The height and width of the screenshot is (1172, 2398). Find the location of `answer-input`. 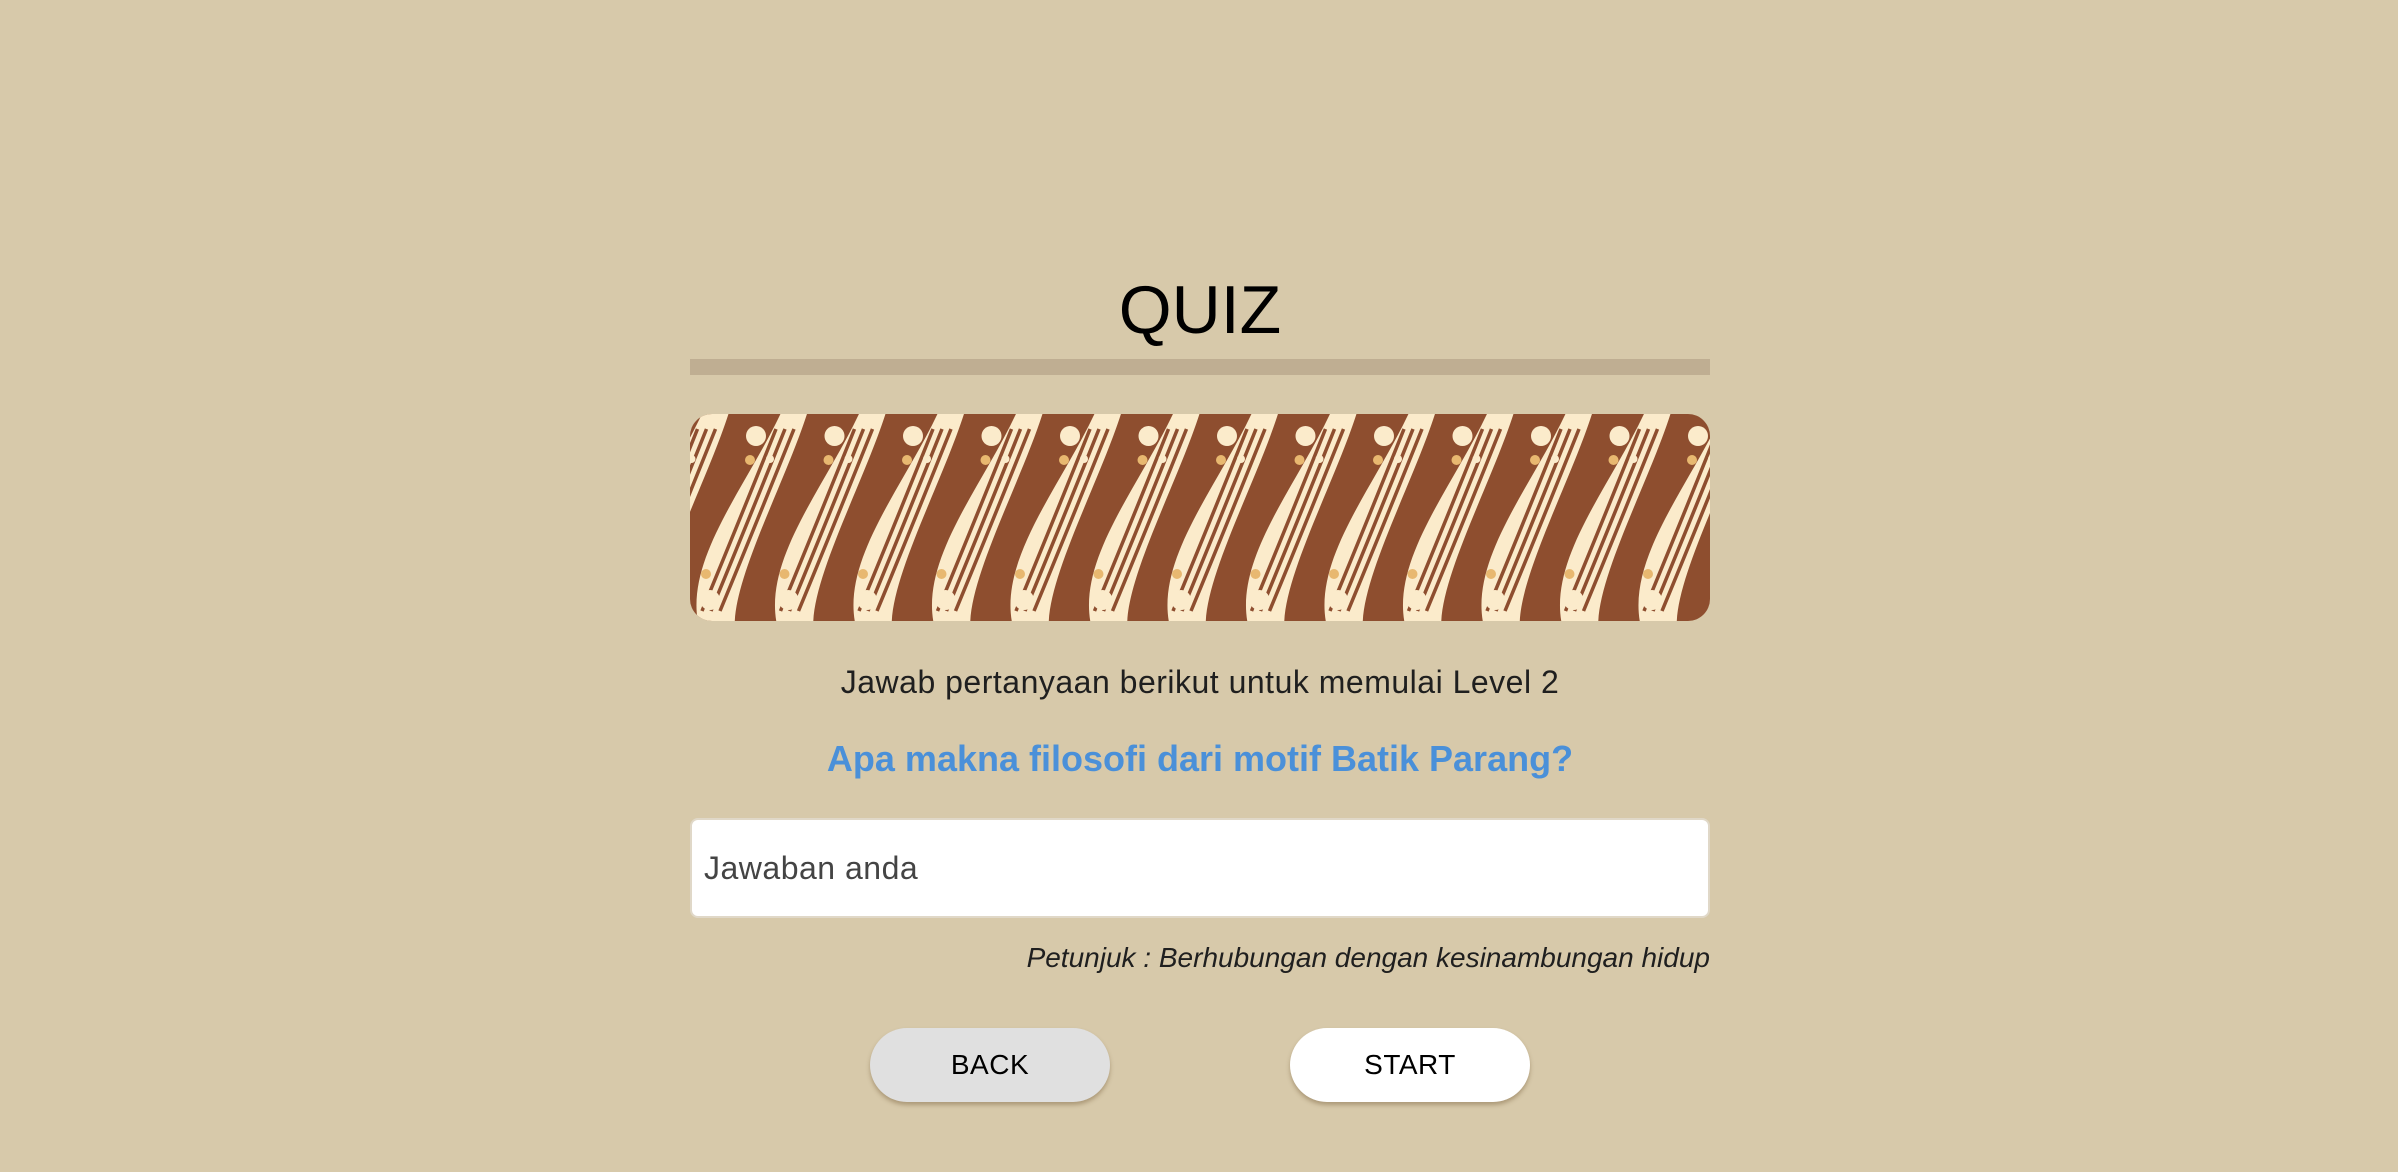

answer-input is located at coordinates (1200, 868).